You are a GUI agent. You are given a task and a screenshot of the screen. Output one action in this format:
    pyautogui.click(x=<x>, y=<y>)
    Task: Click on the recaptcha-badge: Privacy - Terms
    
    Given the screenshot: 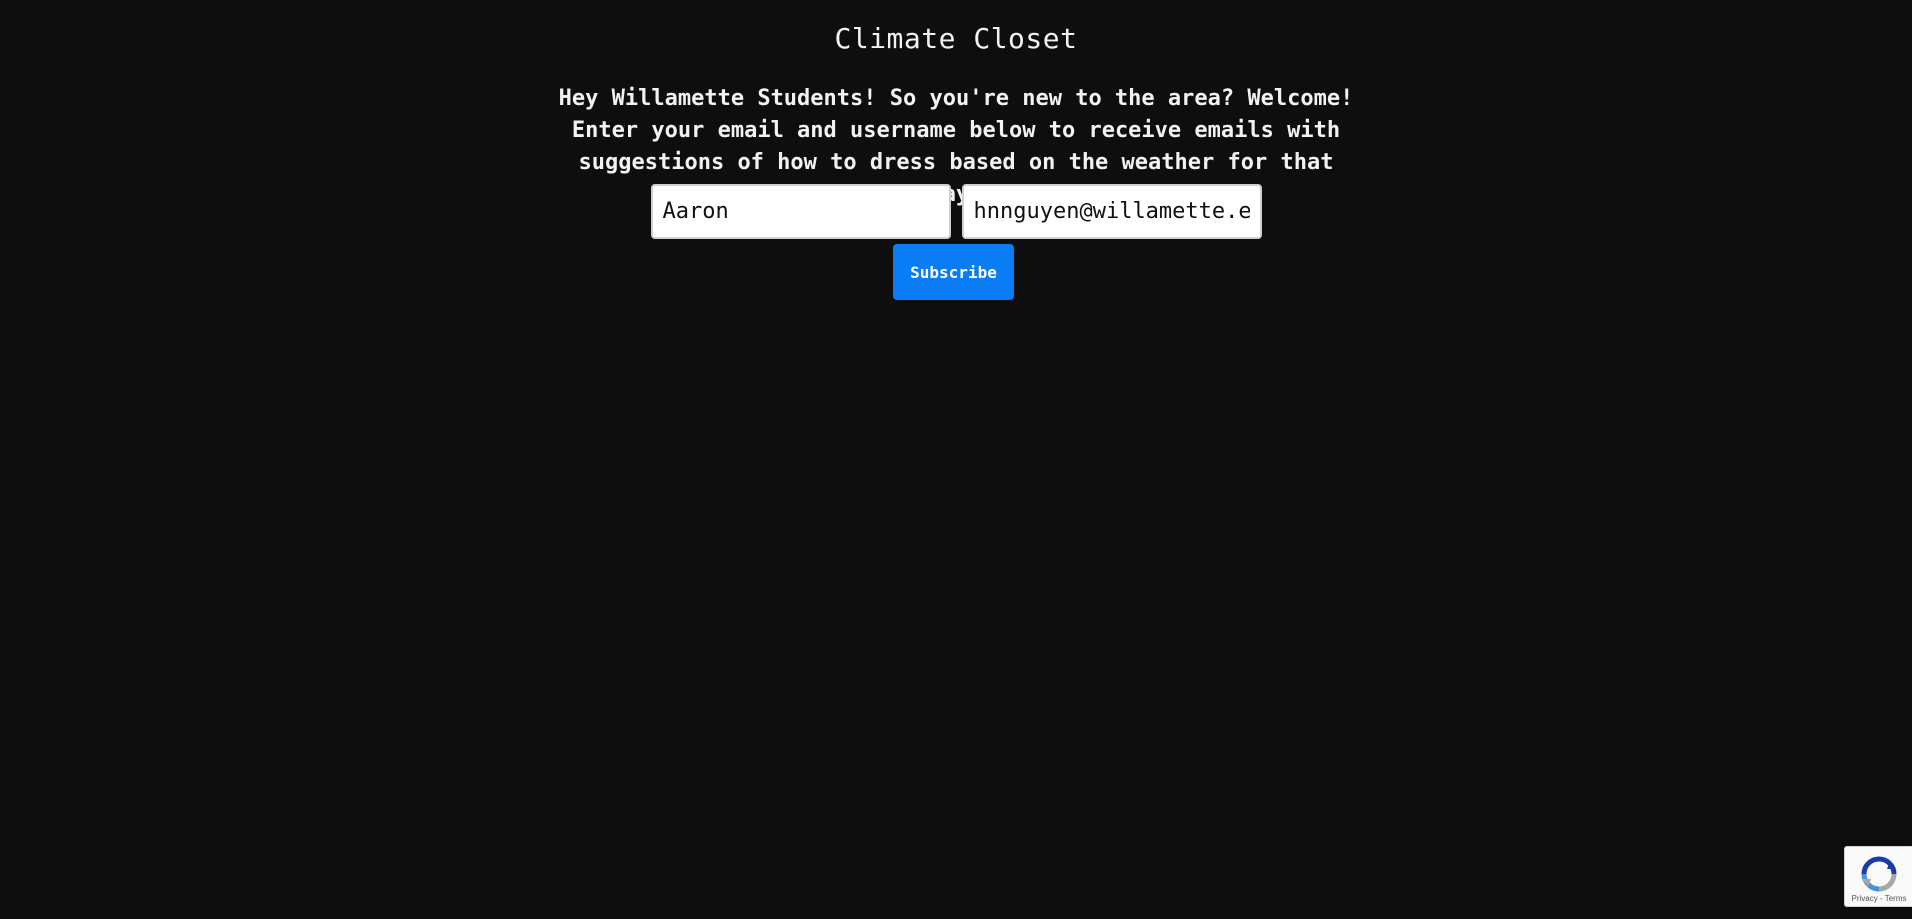 What is the action you would take?
    pyautogui.click(x=1878, y=876)
    